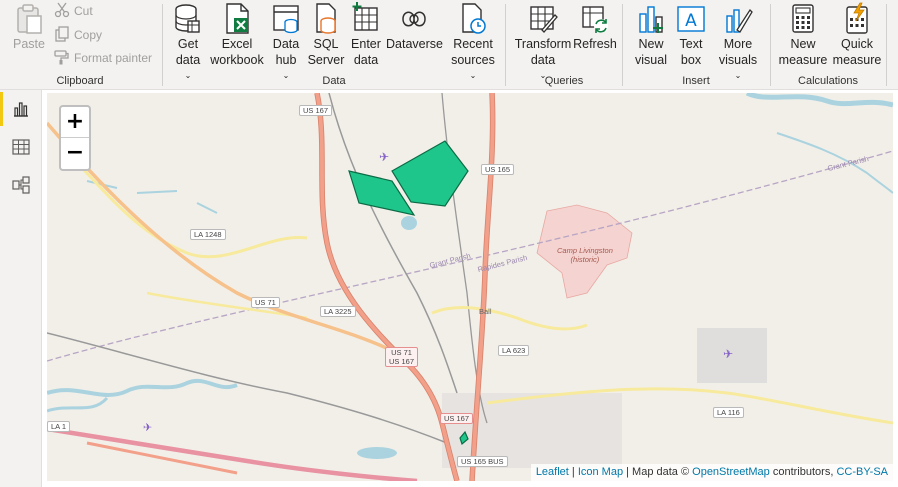  I want to click on refresh-label: Refresh, so click(595, 44).